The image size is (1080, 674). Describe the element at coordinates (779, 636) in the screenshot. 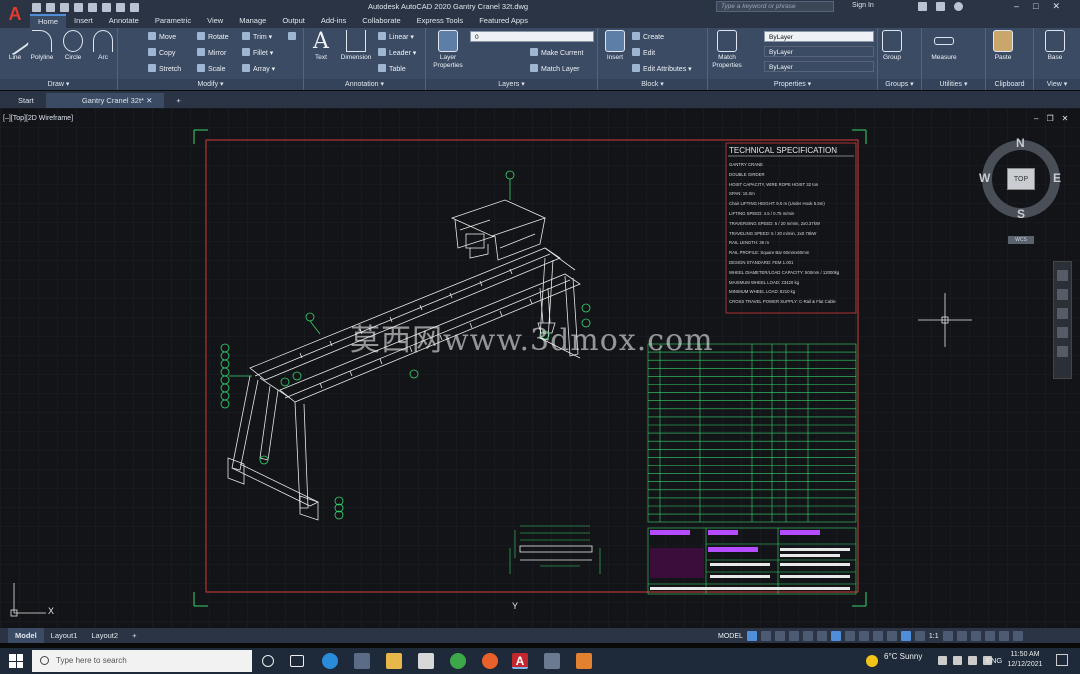

I see `ortho-toggle-icon` at that location.